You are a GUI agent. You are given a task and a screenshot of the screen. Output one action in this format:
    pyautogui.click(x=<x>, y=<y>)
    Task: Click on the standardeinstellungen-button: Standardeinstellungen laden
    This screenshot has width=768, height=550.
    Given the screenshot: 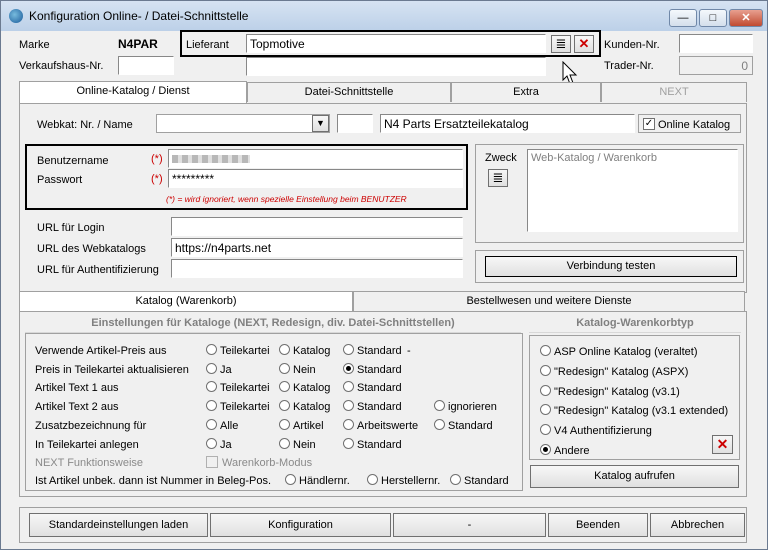 What is the action you would take?
    pyautogui.click(x=118, y=525)
    